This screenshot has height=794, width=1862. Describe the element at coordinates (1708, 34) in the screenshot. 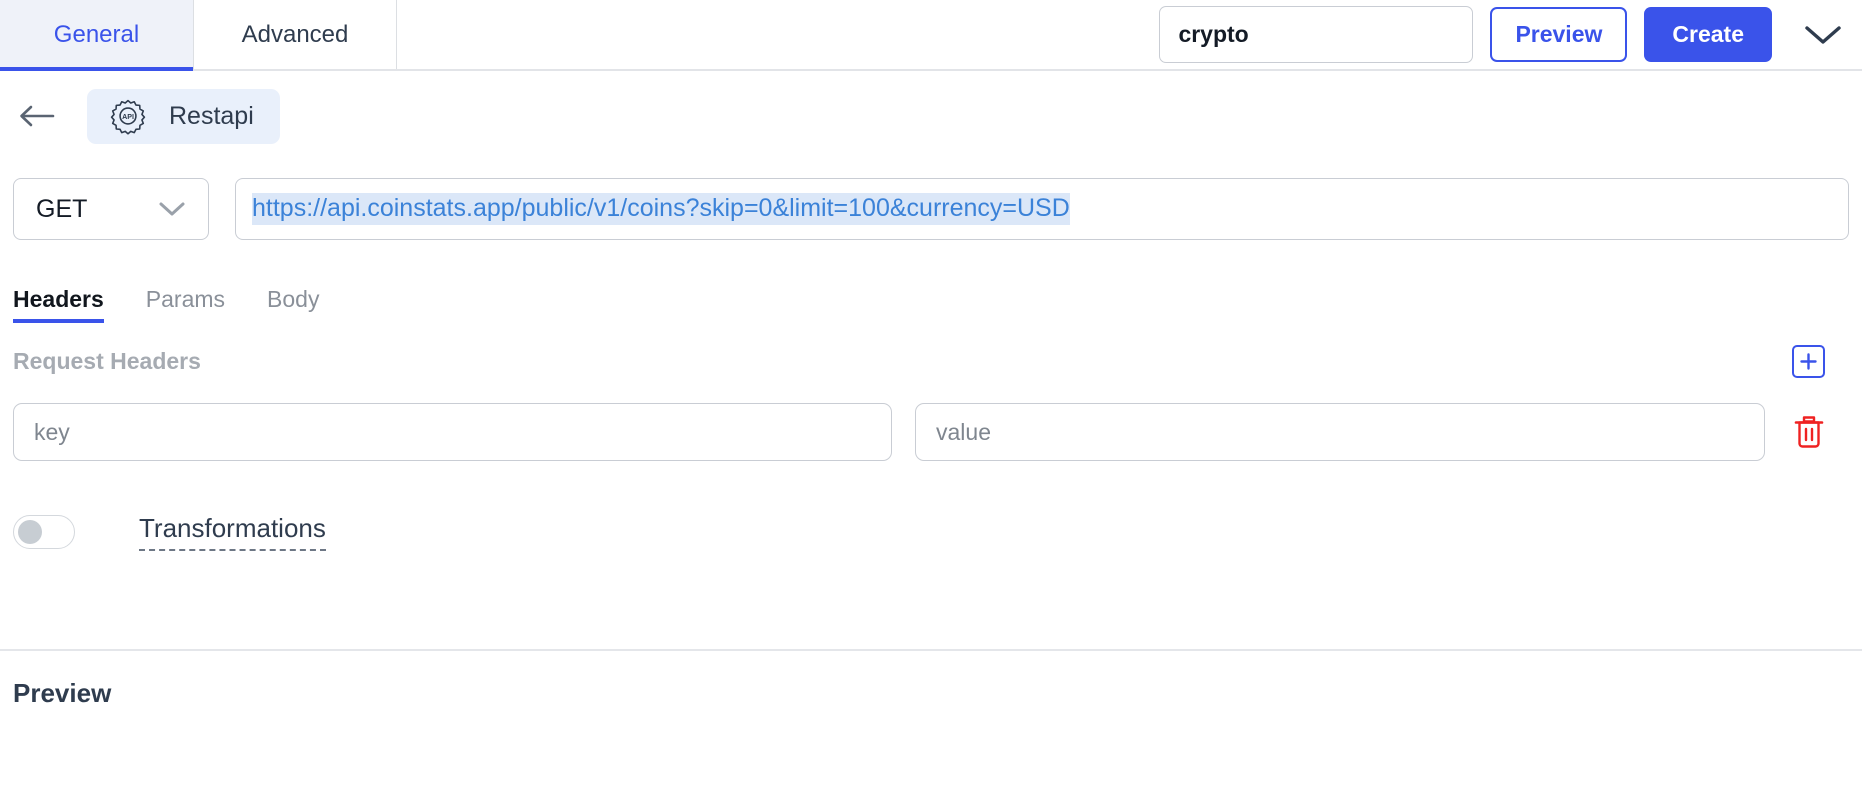

I see `create-button: Create` at that location.